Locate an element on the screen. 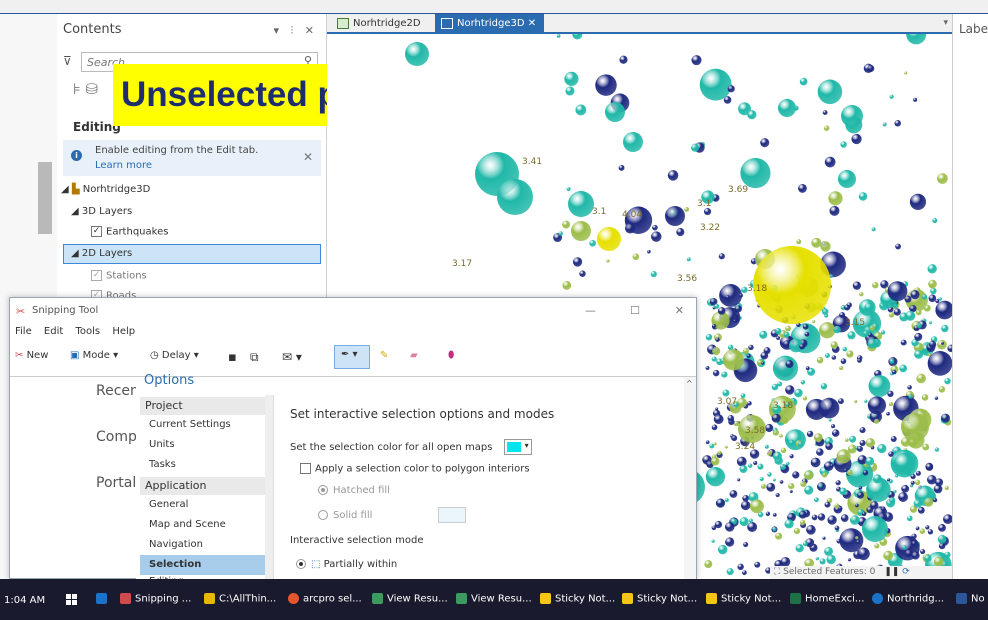 This screenshot has width=988, height=620. tree-map-node: ◢ ▙ Norhtridge3D is located at coordinates (105, 189).